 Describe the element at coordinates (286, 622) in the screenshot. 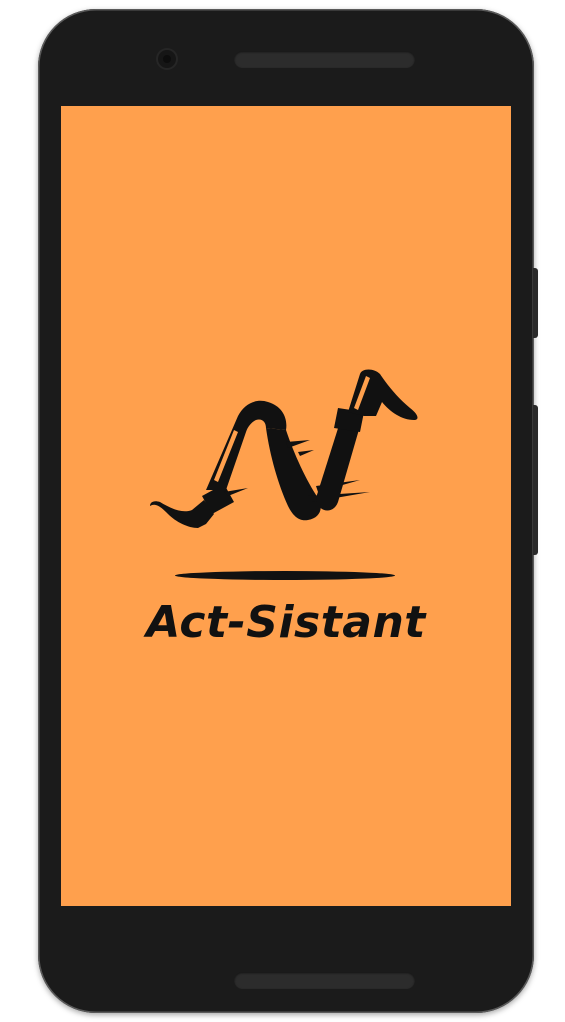

I see `app-name-title: Act-Sistant` at that location.